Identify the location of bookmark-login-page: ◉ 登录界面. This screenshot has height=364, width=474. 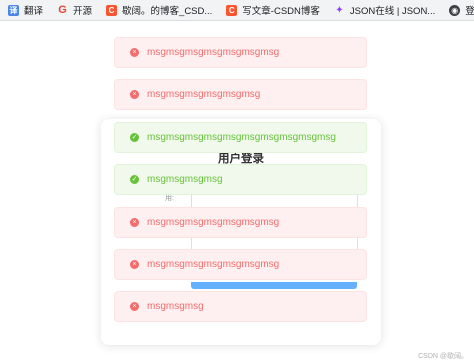
(461, 10).